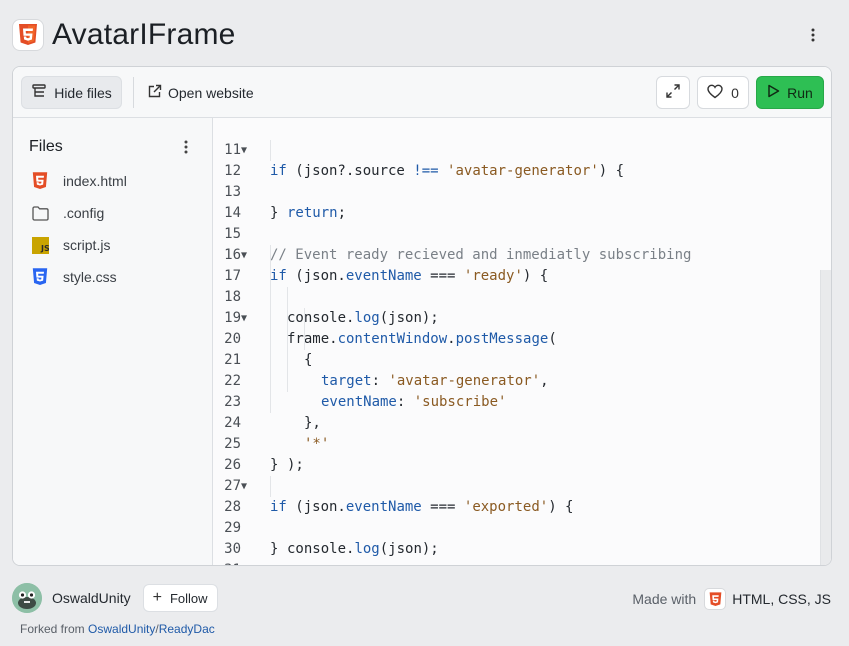 The height and width of the screenshot is (646, 849). I want to click on plus-icon: +, so click(157, 597).